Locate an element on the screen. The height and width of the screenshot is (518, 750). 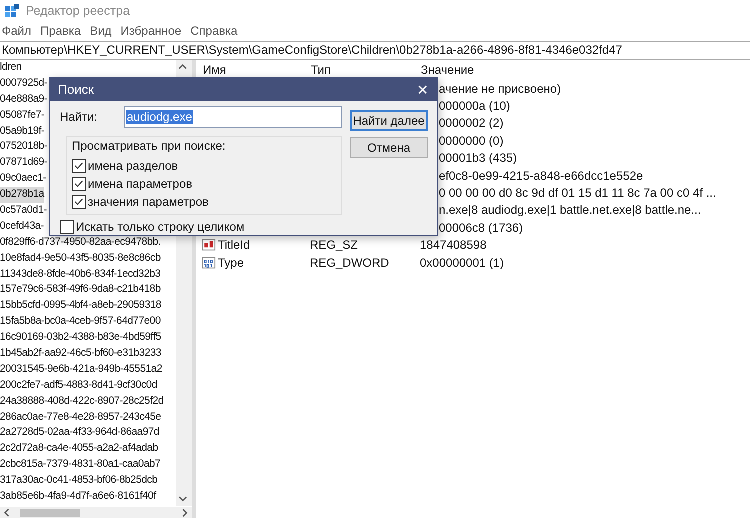
menu-item: Вид is located at coordinates (101, 31).